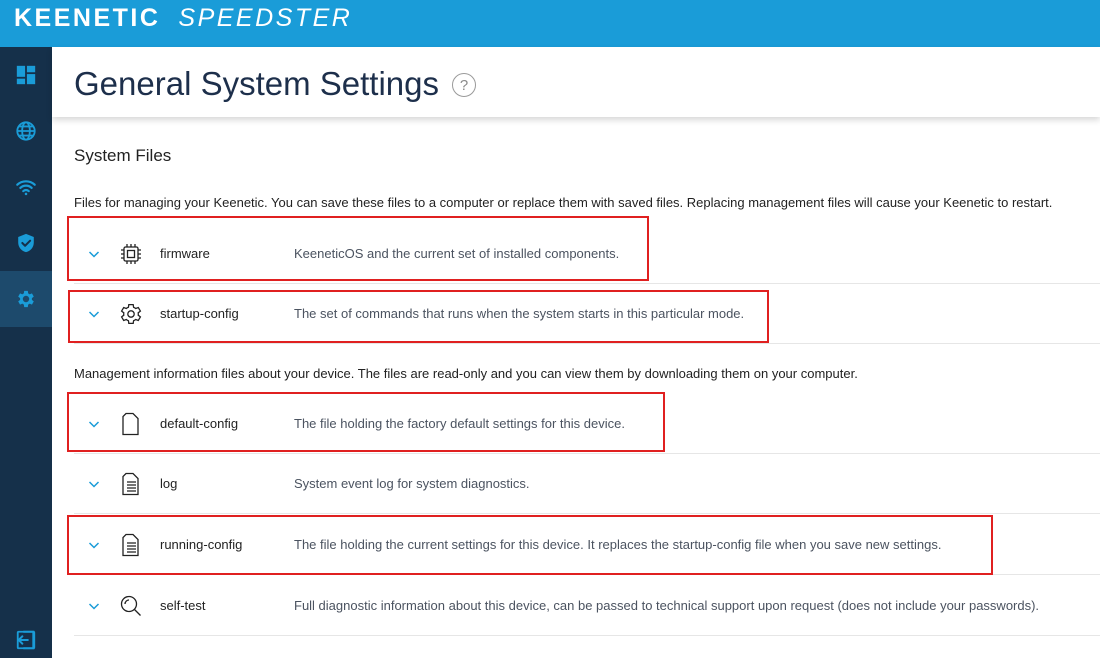 This screenshot has height=668, width=1100. I want to click on gear-file-icon, so click(131, 314).